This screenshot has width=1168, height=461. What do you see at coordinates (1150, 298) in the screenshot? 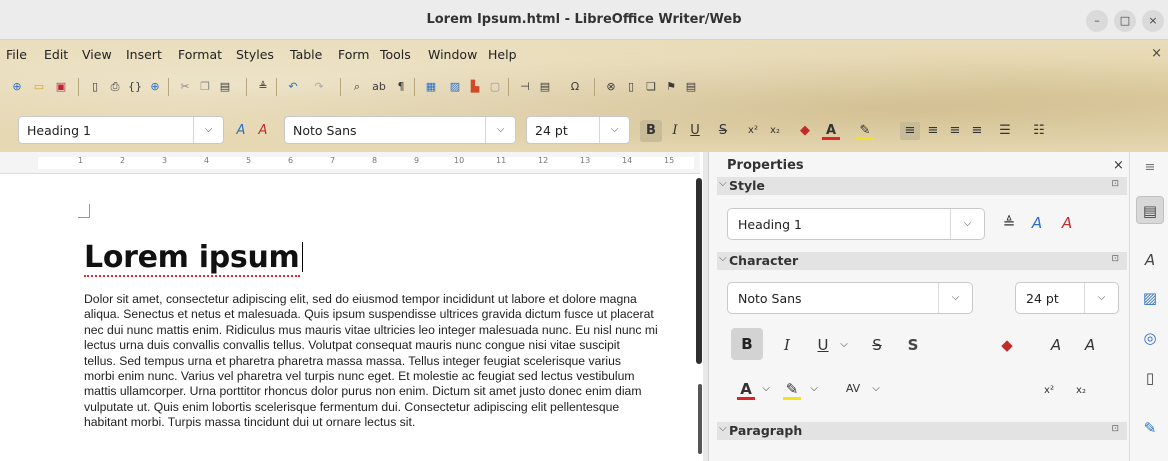
I see `gallery-deck-icon: ▨` at bounding box center [1150, 298].